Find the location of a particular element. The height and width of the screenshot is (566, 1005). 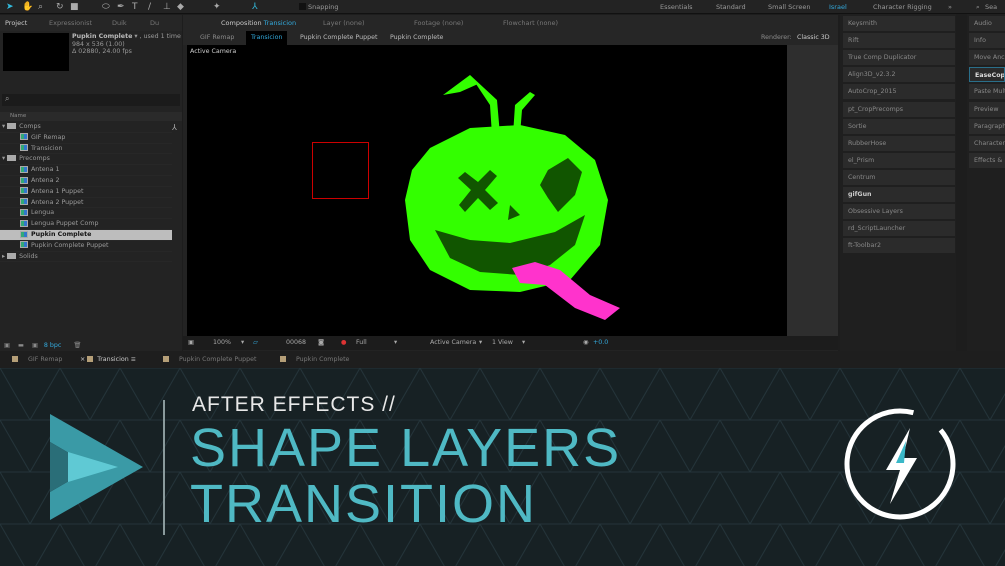

panel-button: Paste Multi is located at coordinates (987, 92).